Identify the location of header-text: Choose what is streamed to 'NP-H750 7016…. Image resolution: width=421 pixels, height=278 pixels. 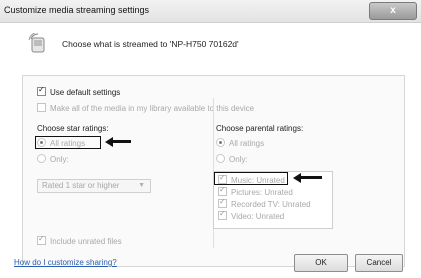
(150, 44).